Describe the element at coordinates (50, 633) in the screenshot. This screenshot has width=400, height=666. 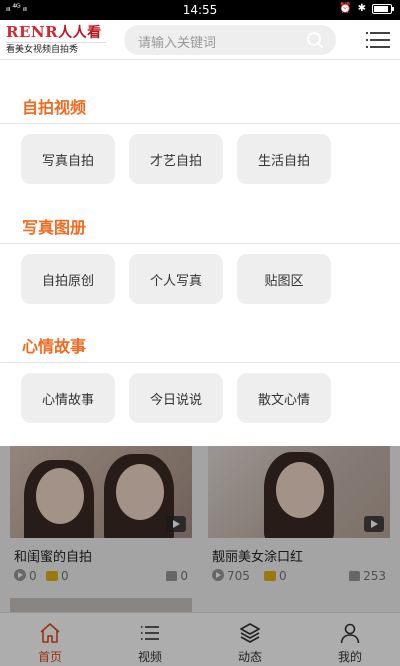
I see `home-icon` at that location.